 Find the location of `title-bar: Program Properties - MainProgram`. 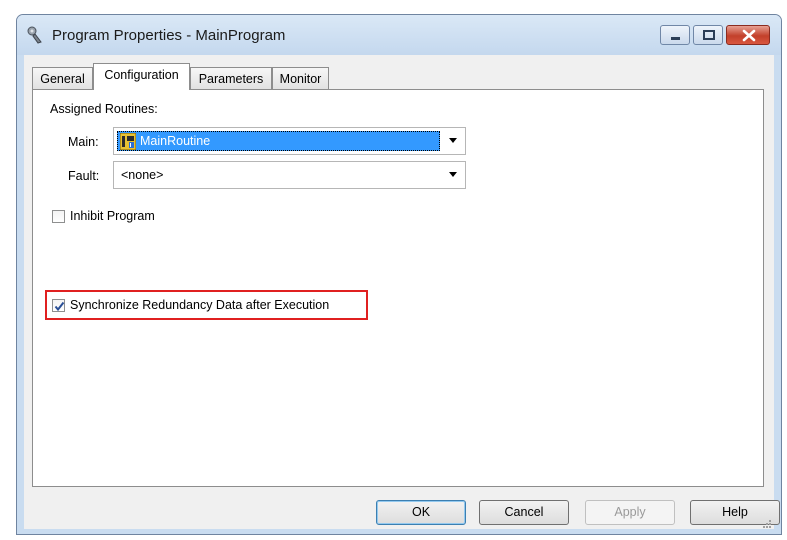

title-bar: Program Properties - MainProgram is located at coordinates (399, 35).